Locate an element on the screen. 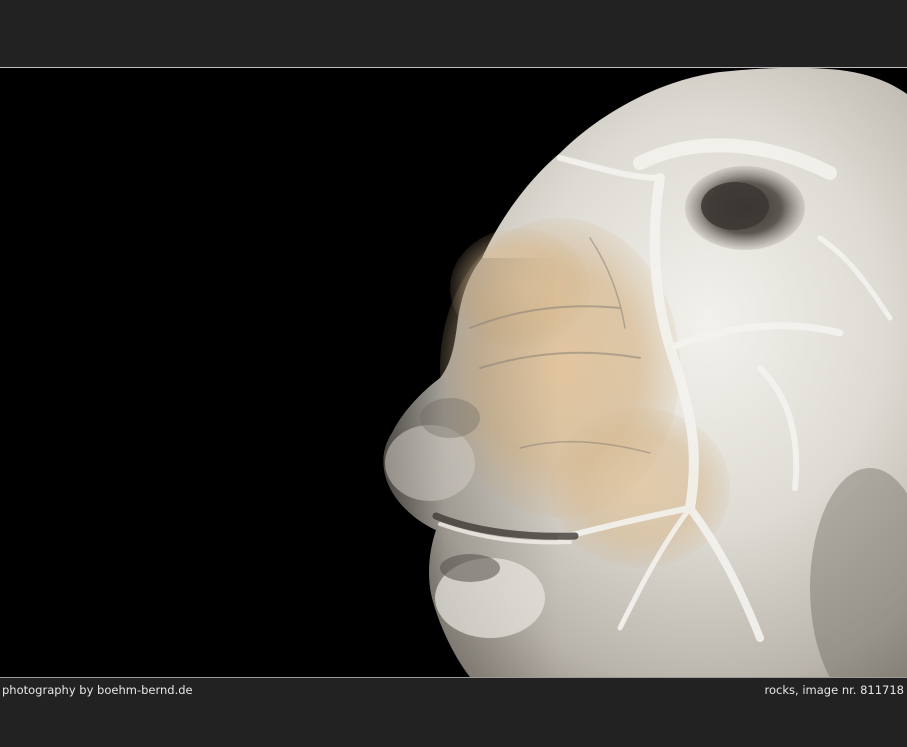  image-info-label: rocks, image nr. 811718 is located at coordinates (834, 690).